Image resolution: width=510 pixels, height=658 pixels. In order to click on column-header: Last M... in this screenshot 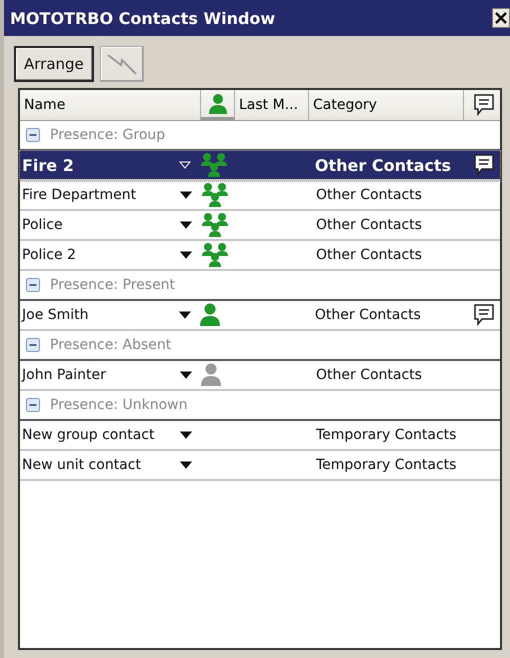, I will do `click(272, 105)`.